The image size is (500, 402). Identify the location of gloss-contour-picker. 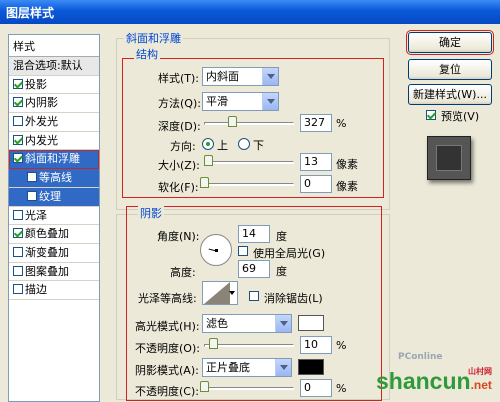
(220, 293).